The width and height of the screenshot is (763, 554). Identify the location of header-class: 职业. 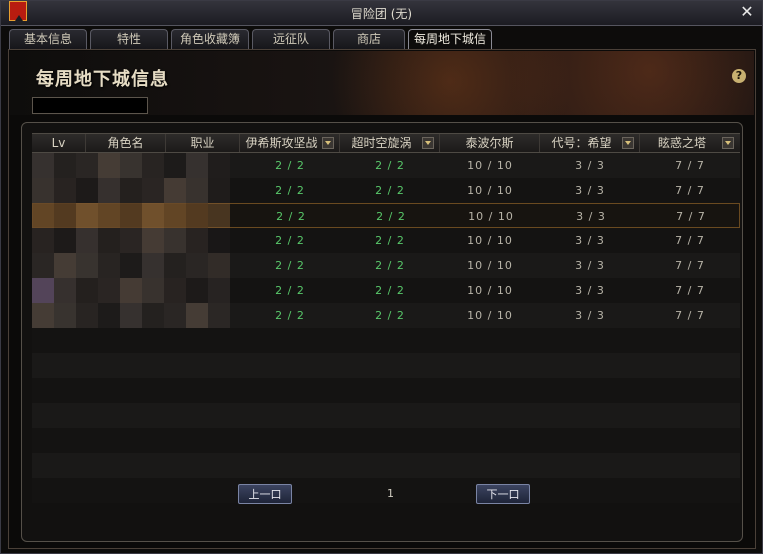
(203, 143).